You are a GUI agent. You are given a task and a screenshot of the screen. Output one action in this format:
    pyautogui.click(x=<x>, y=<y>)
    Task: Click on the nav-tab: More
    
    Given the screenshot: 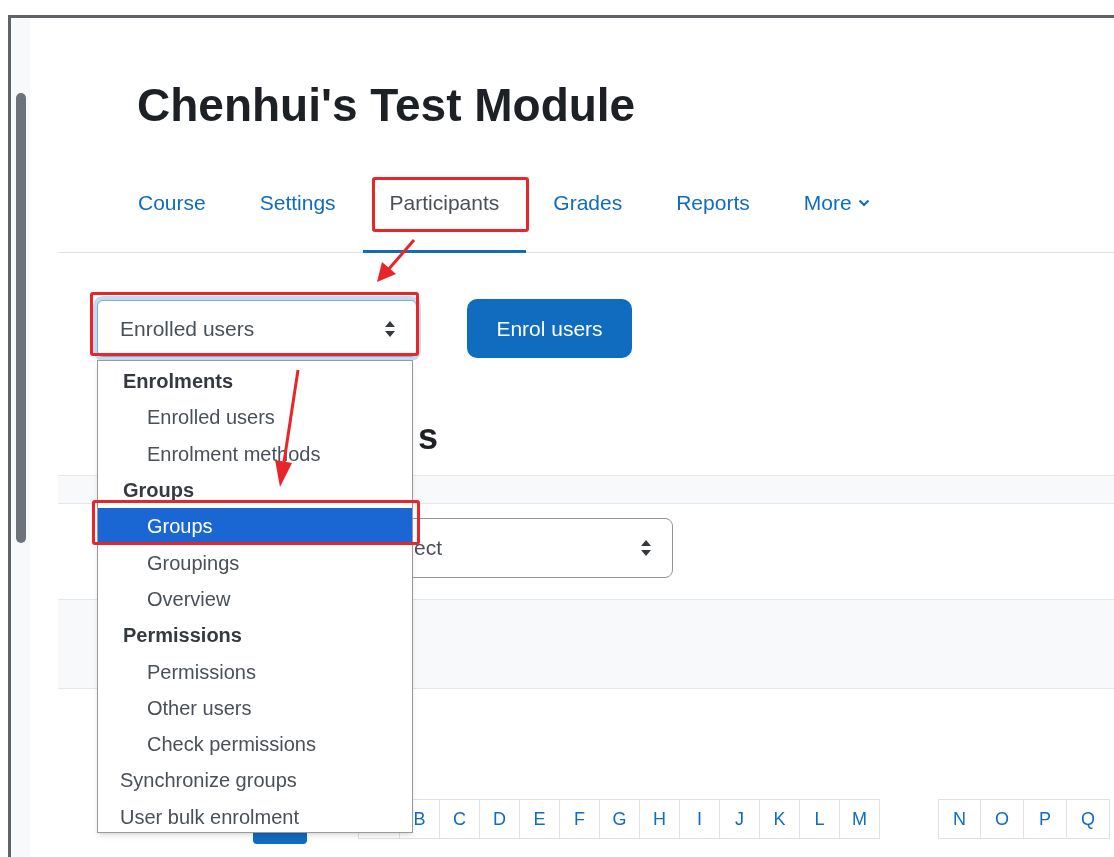 What is the action you would take?
    pyautogui.click(x=836, y=216)
    